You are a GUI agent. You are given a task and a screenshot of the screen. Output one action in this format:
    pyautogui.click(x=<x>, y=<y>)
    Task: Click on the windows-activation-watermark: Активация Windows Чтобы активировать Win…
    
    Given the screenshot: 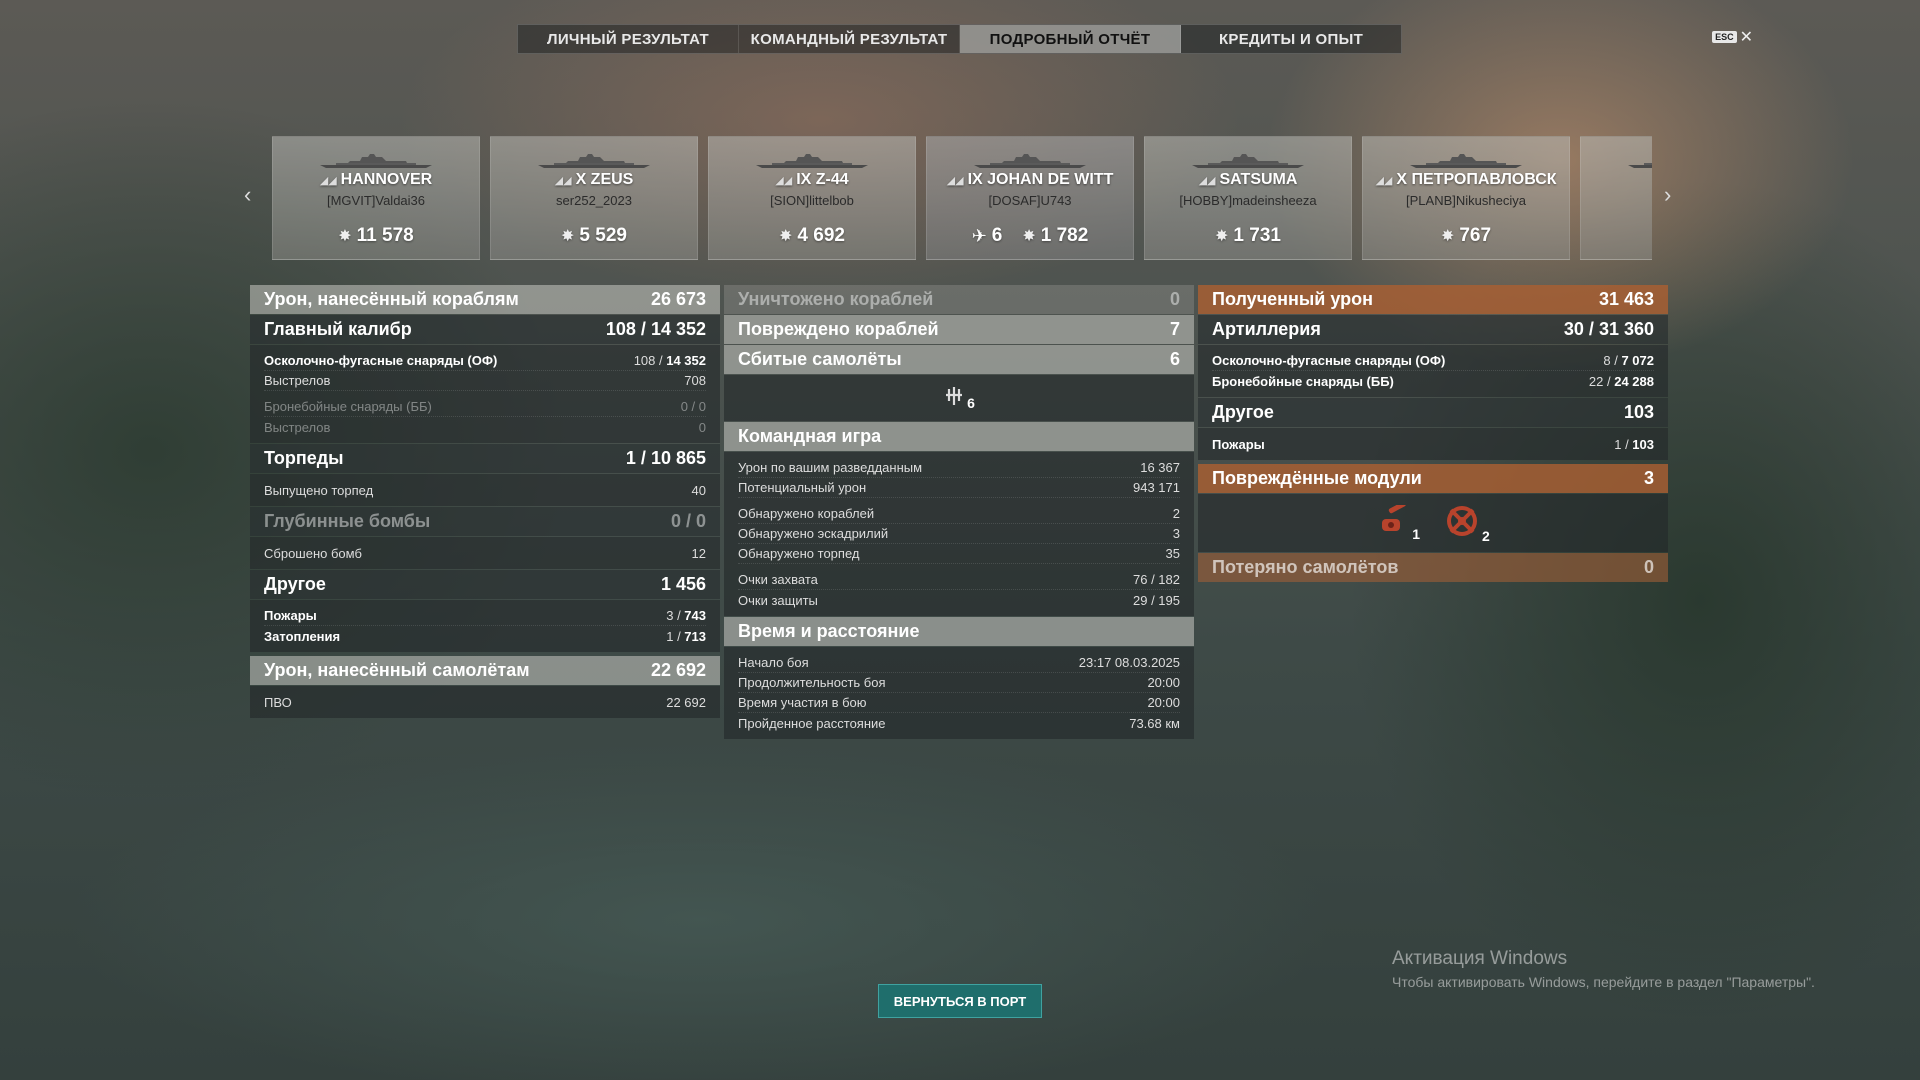 What is the action you would take?
    pyautogui.click(x=1603, y=969)
    